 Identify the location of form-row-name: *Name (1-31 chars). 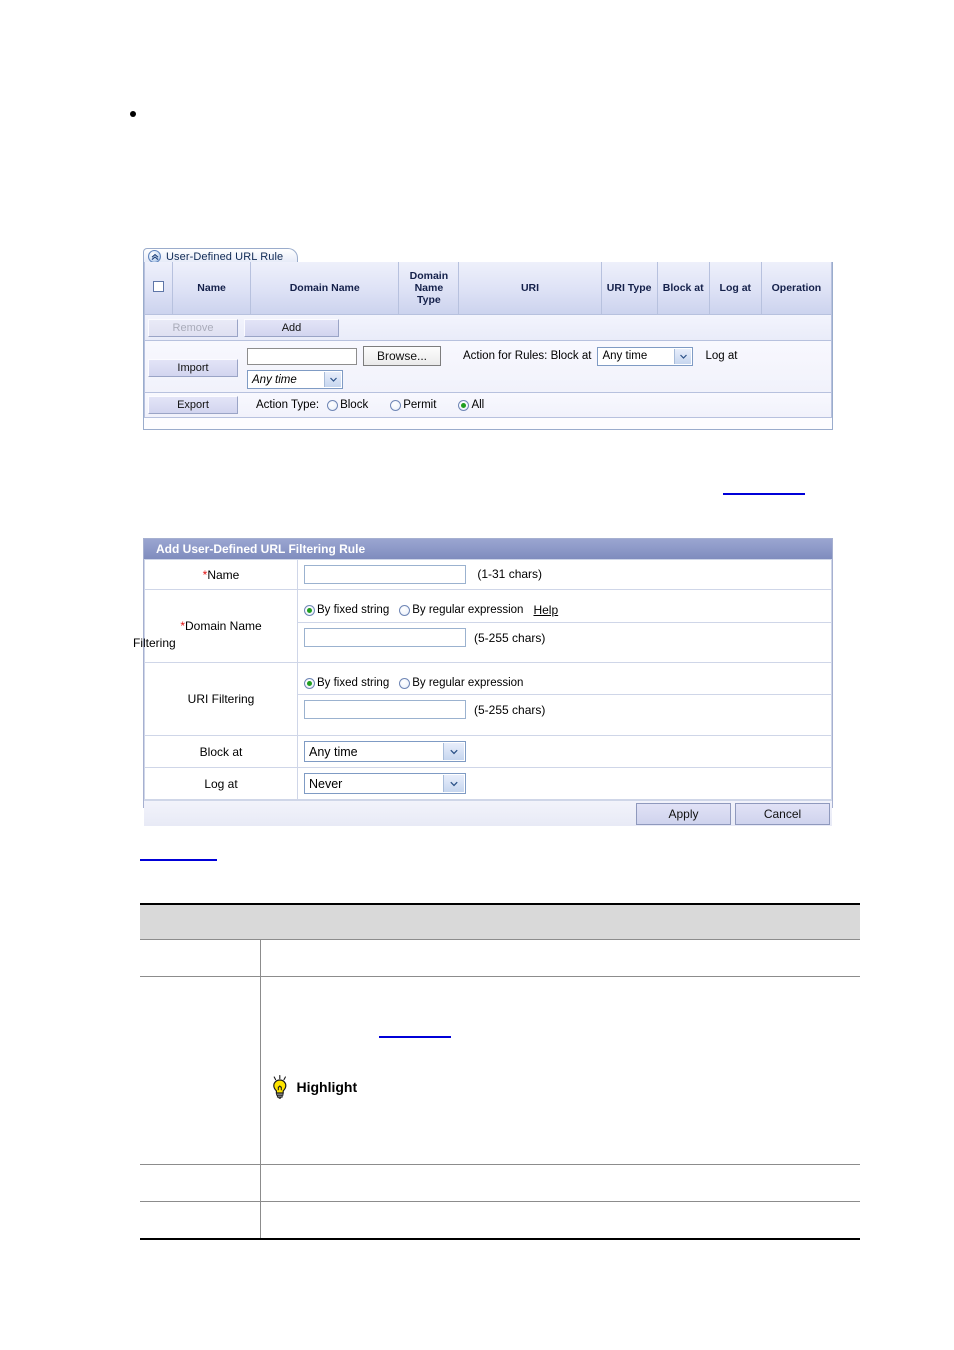
(488, 574).